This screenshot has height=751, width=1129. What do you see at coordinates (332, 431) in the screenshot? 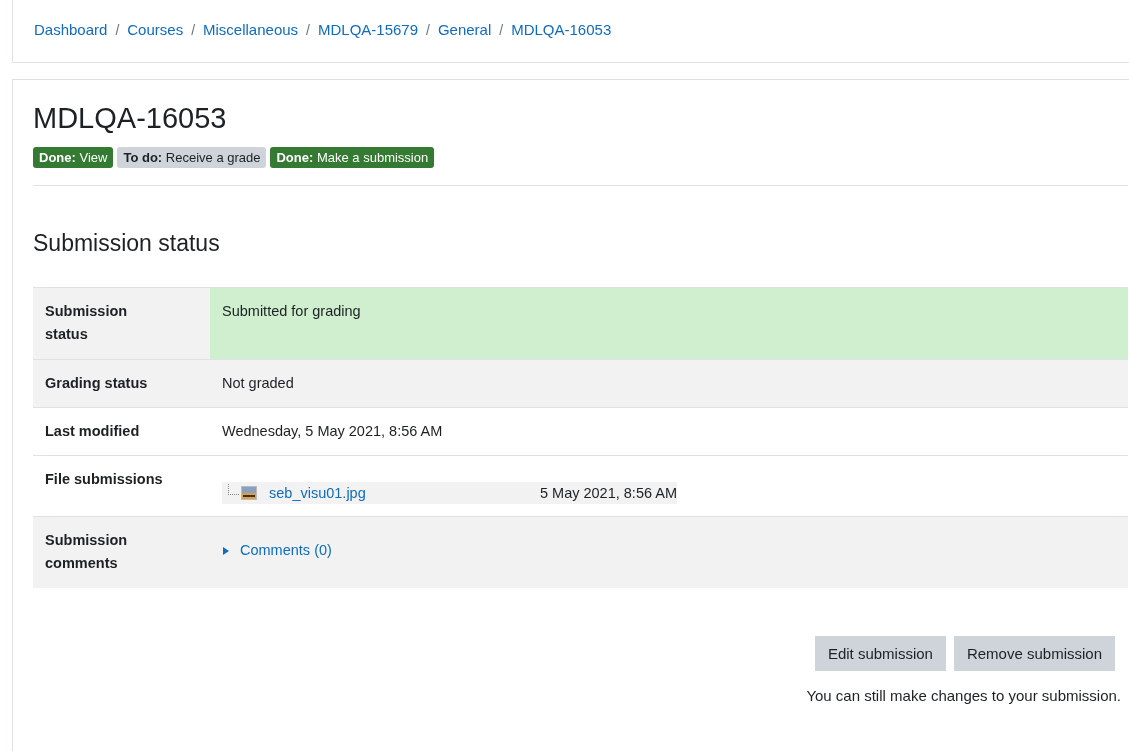
I see `cell-value: Wednesday, 5 May 2021, 8:56 AM` at bounding box center [332, 431].